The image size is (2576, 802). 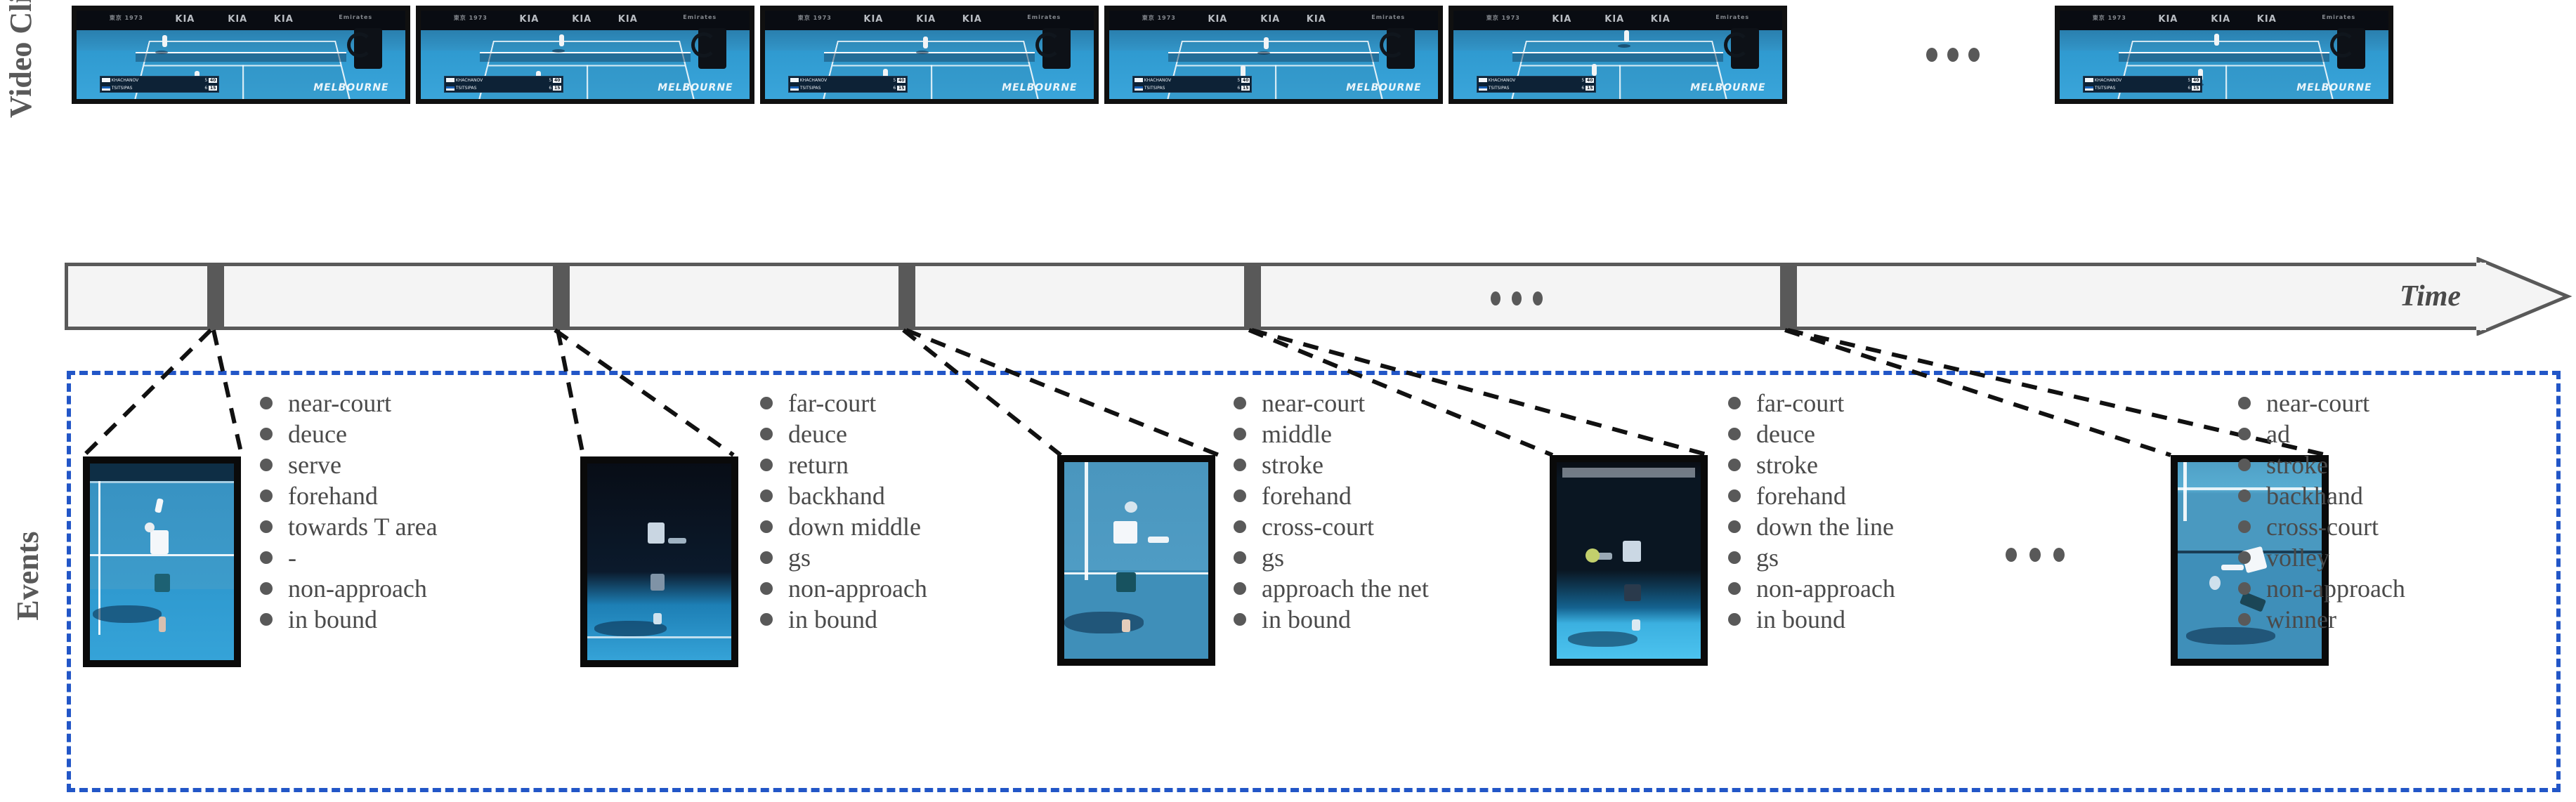 I want to click on event-attribute: in bound, so click(x=333, y=619).